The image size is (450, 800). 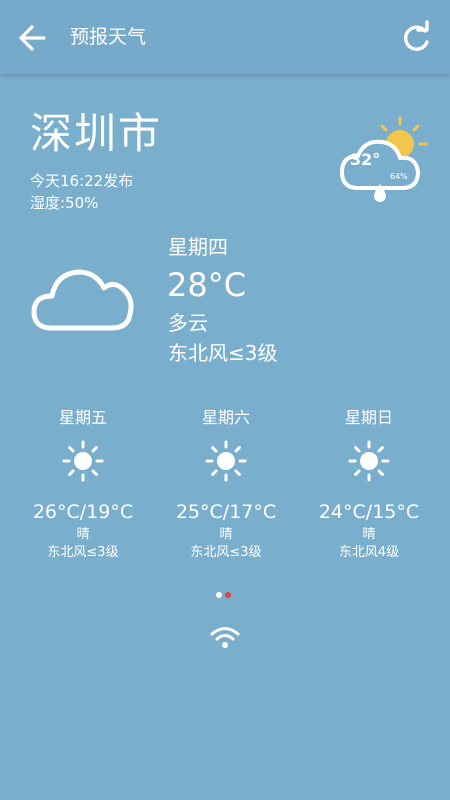 What do you see at coordinates (369, 552) in the screenshot?
I see `forecast-wind: 东北风4级` at bounding box center [369, 552].